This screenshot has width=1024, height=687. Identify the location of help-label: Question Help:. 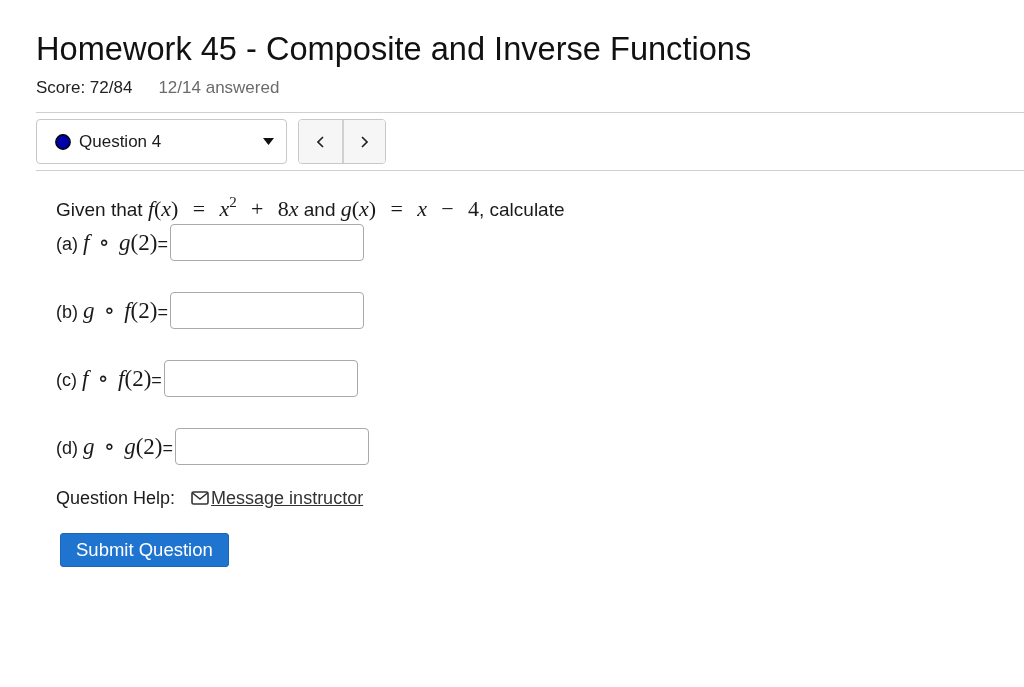
(116, 498).